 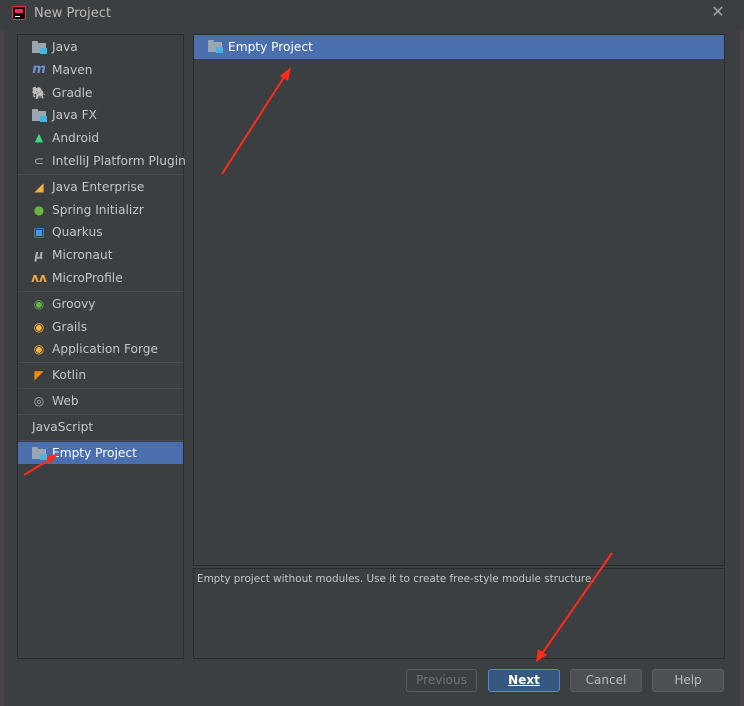 I want to click on sidebar-item-groovy: ◉ Groovy, so click(x=100, y=304).